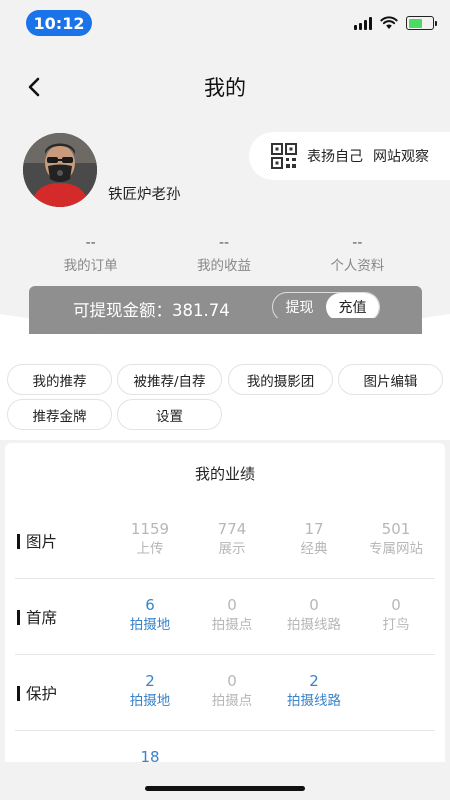 This screenshot has width=450, height=800. What do you see at coordinates (224, 474) in the screenshot?
I see `performance-title: 我的业绩` at bounding box center [224, 474].